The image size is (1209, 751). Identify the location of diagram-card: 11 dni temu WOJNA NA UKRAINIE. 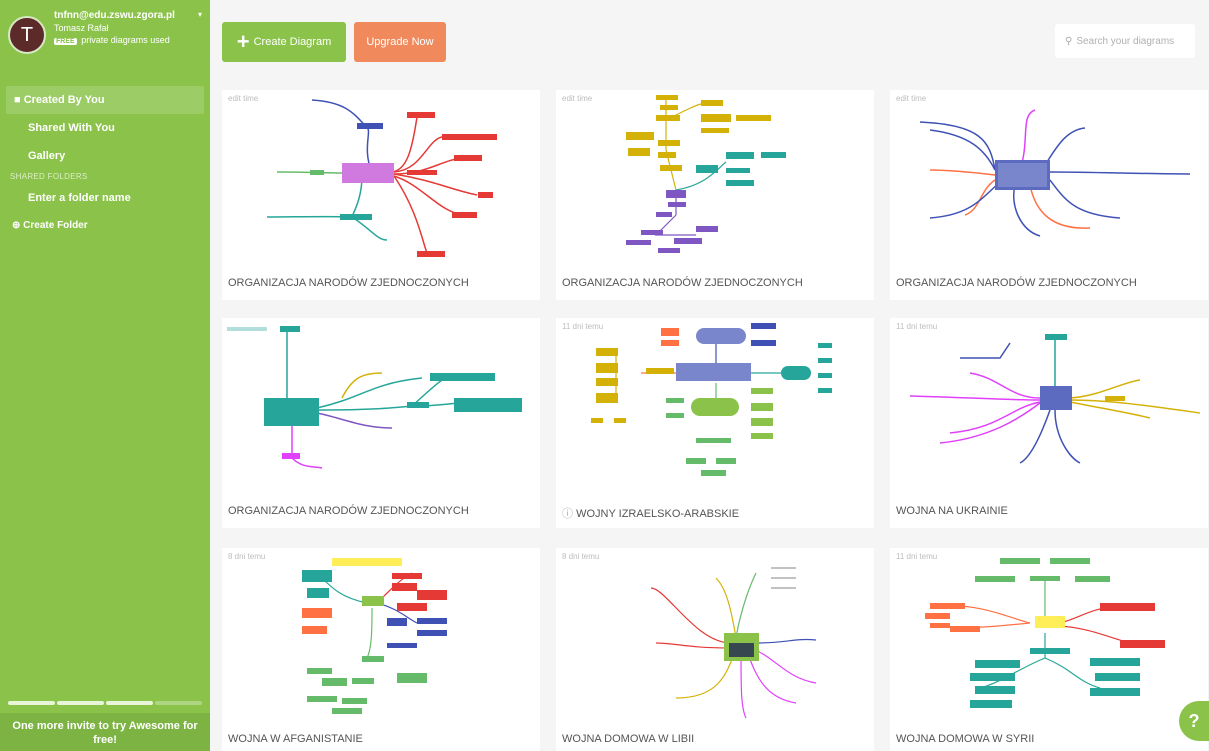
(1049, 423).